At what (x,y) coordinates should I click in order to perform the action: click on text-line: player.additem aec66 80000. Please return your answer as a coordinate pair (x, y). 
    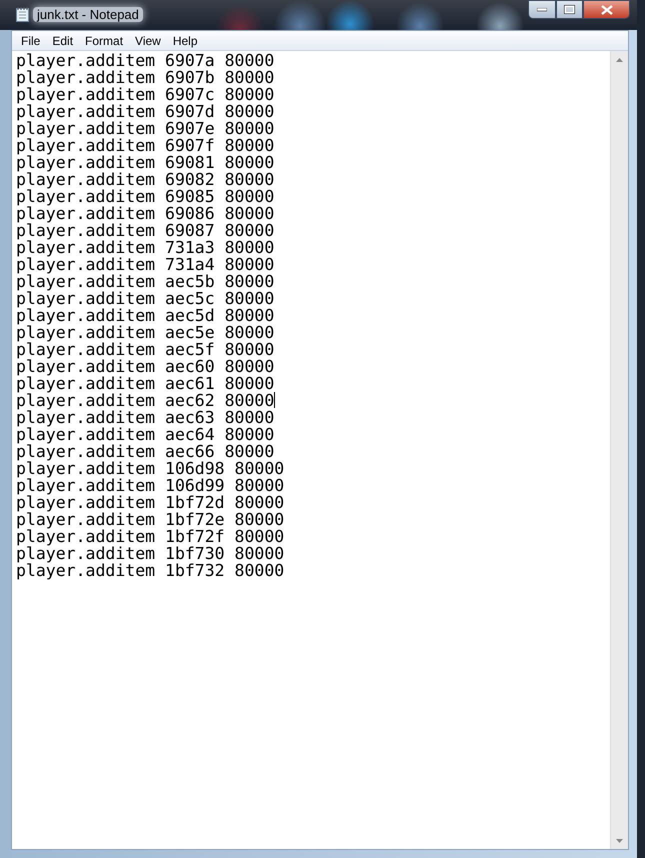
    Looking at the image, I should click on (145, 451).